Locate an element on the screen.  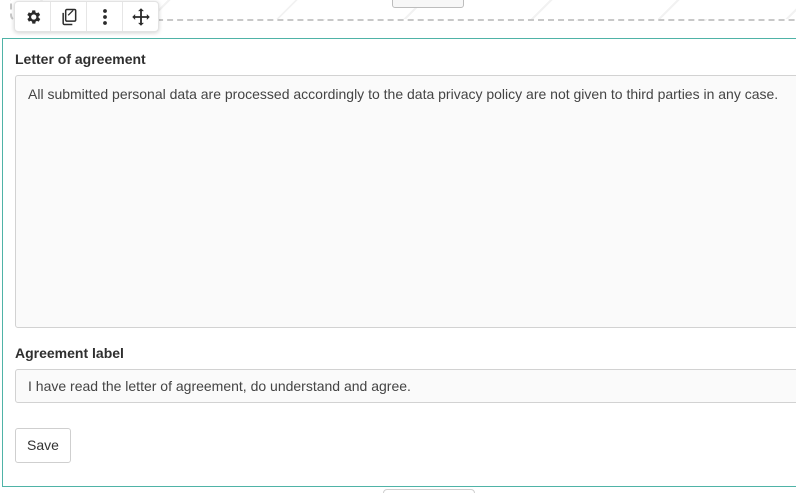
move-icon is located at coordinates (140, 16).